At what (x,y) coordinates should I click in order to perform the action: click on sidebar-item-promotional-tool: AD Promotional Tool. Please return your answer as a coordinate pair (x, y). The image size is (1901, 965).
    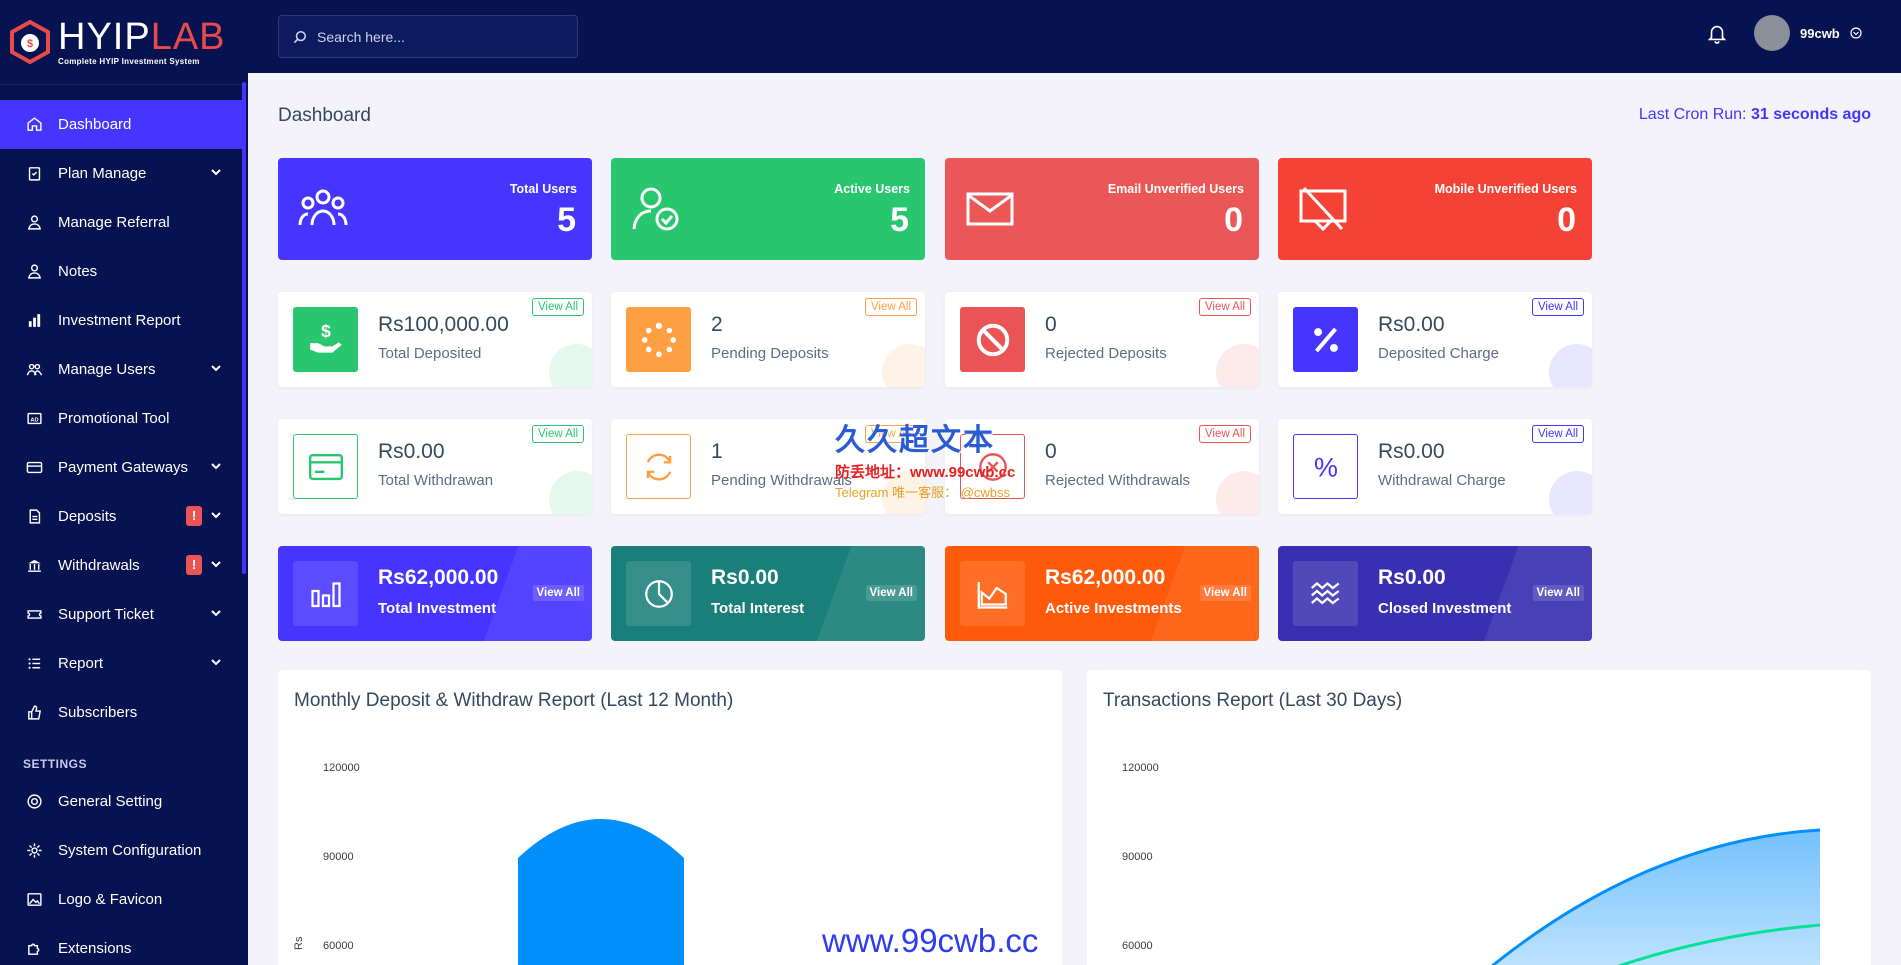
    Looking at the image, I should click on (121, 418).